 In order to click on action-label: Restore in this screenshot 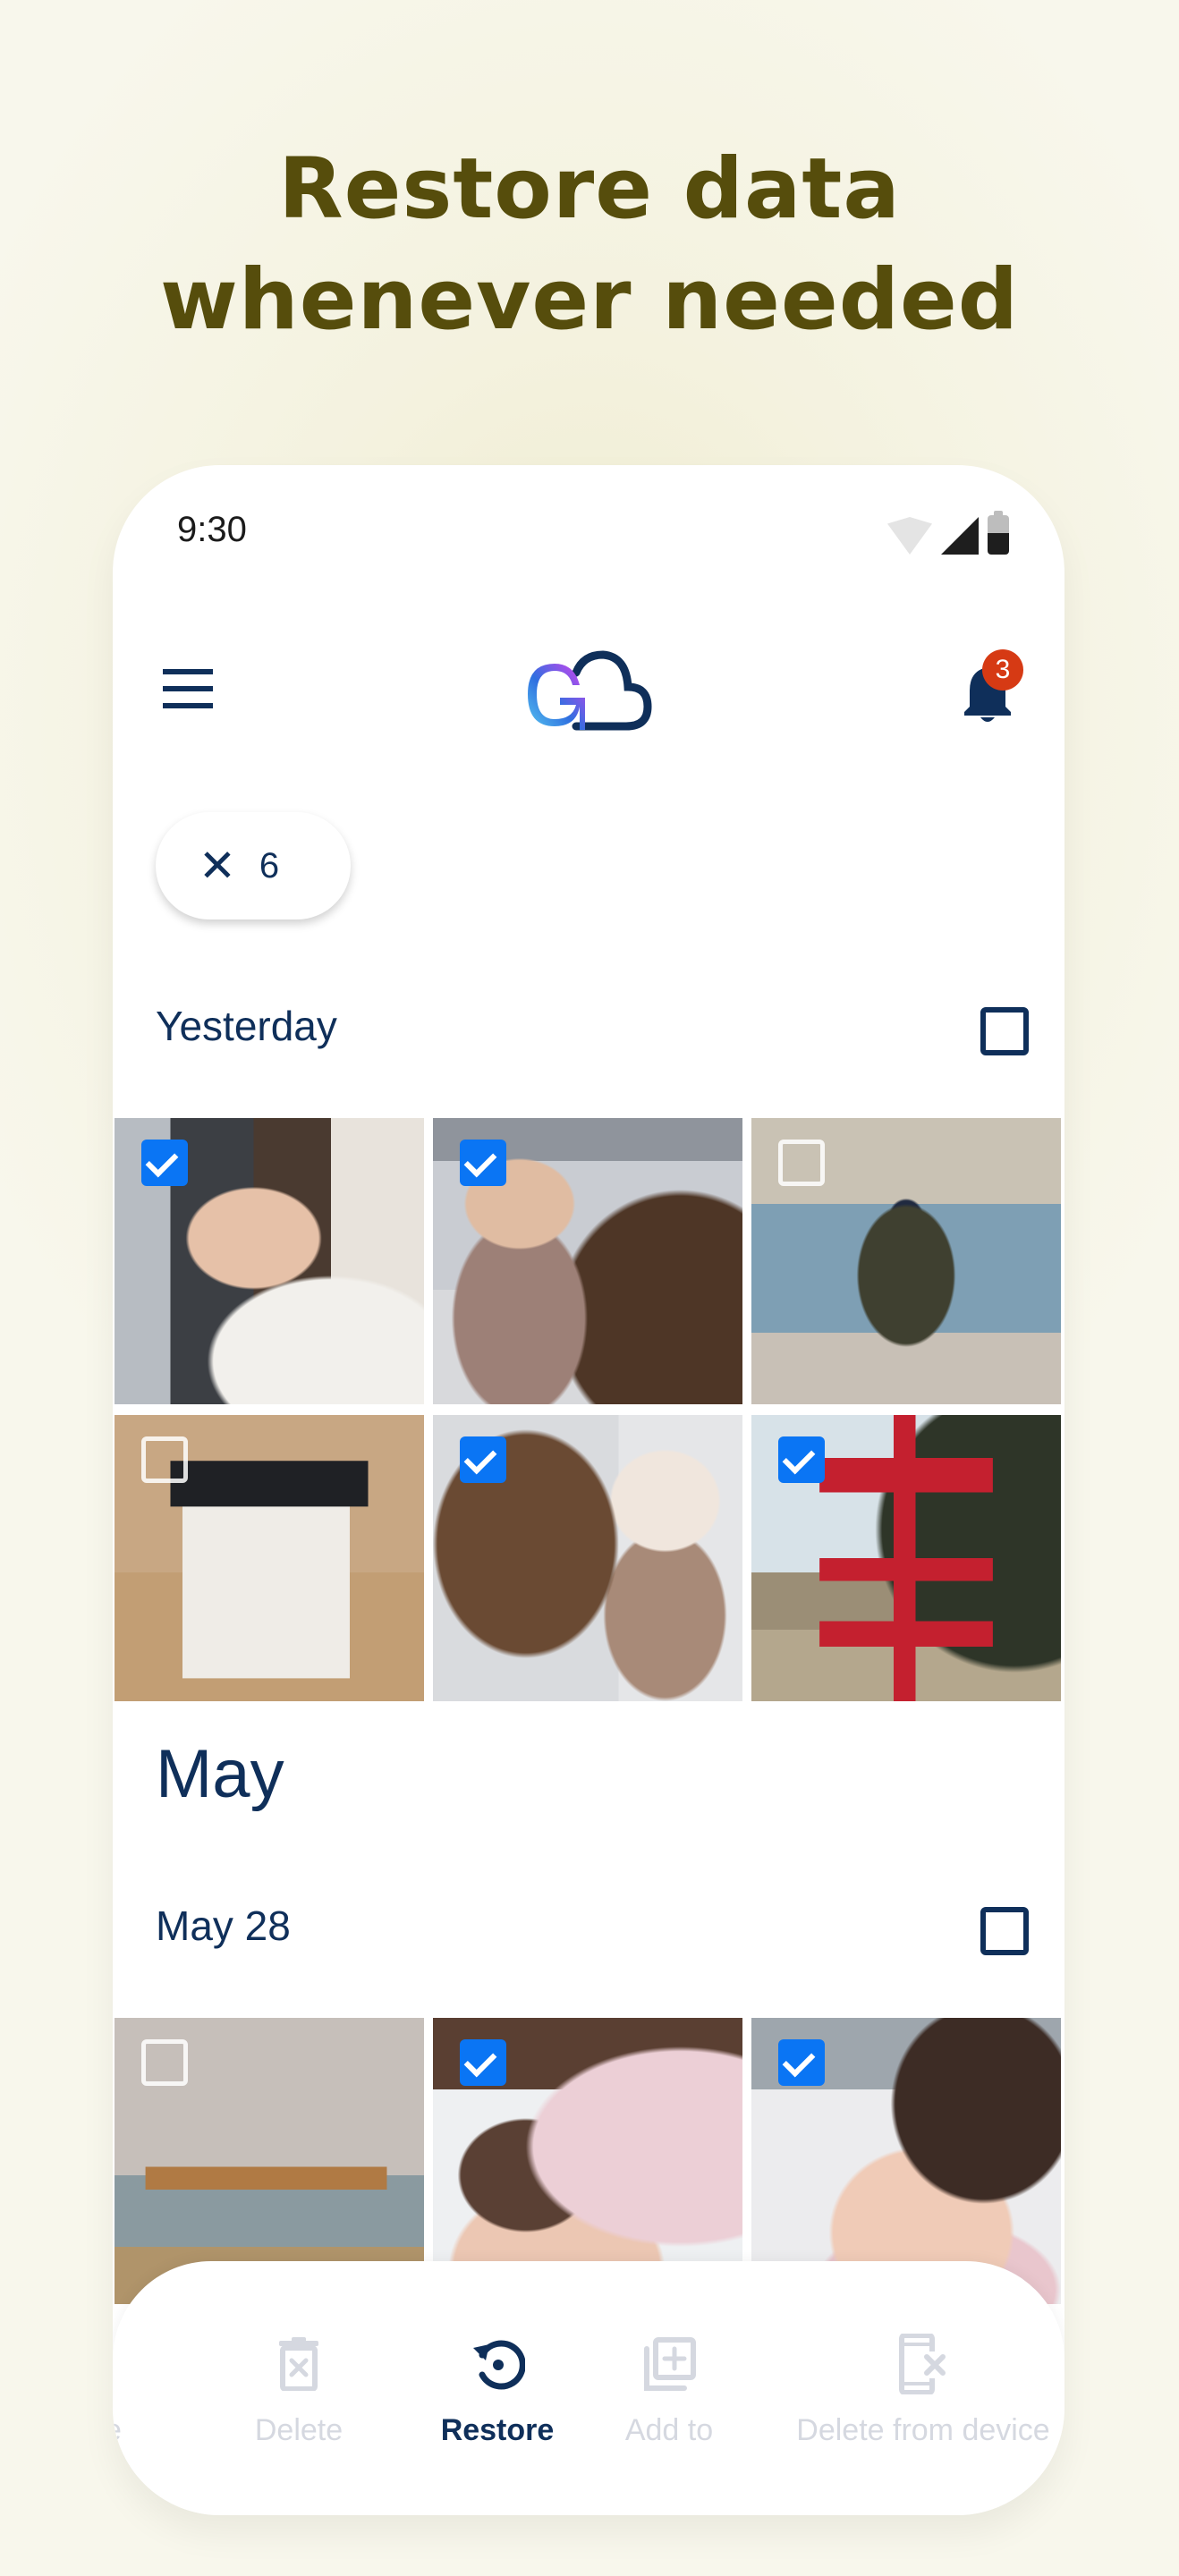, I will do `click(498, 2430)`.